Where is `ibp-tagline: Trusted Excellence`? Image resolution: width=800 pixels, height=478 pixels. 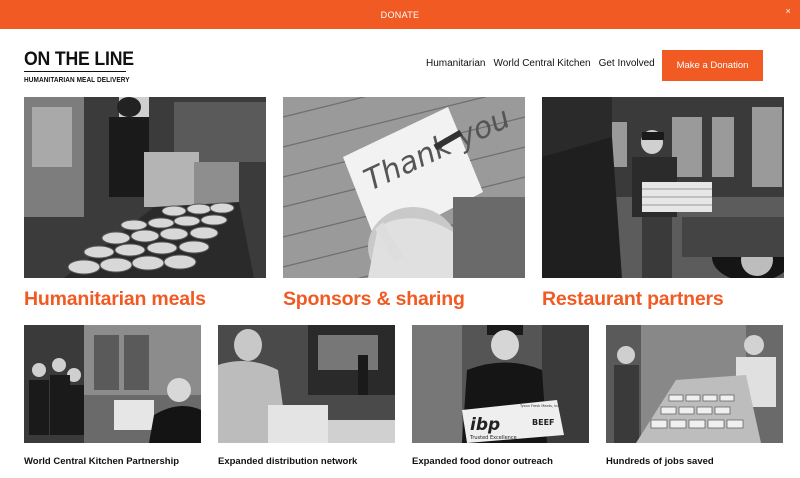
ibp-tagline: Trusted Excellence is located at coordinates (493, 438).